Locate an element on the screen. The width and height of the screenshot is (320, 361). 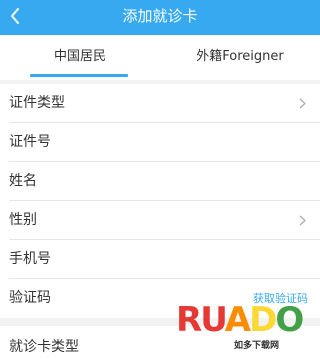
watermark-subtitle: 如多下载网 is located at coordinates (257, 346).